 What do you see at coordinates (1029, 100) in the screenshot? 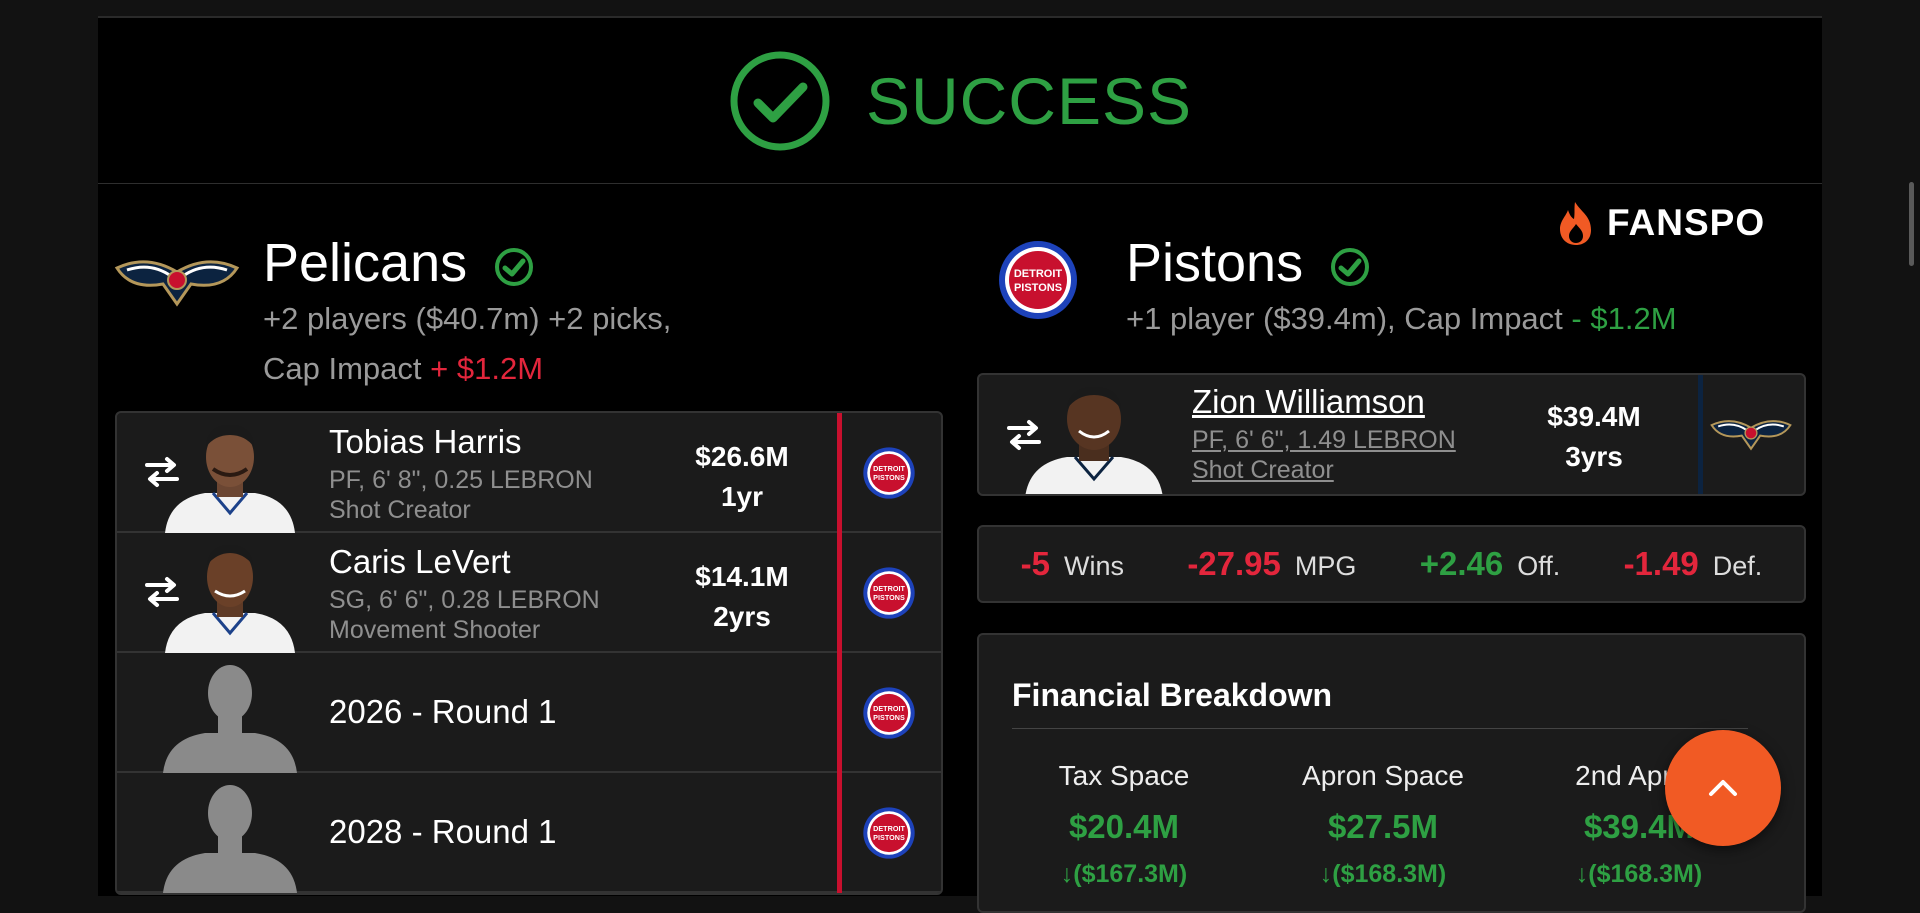
I see `success-label: SUCCESS` at bounding box center [1029, 100].